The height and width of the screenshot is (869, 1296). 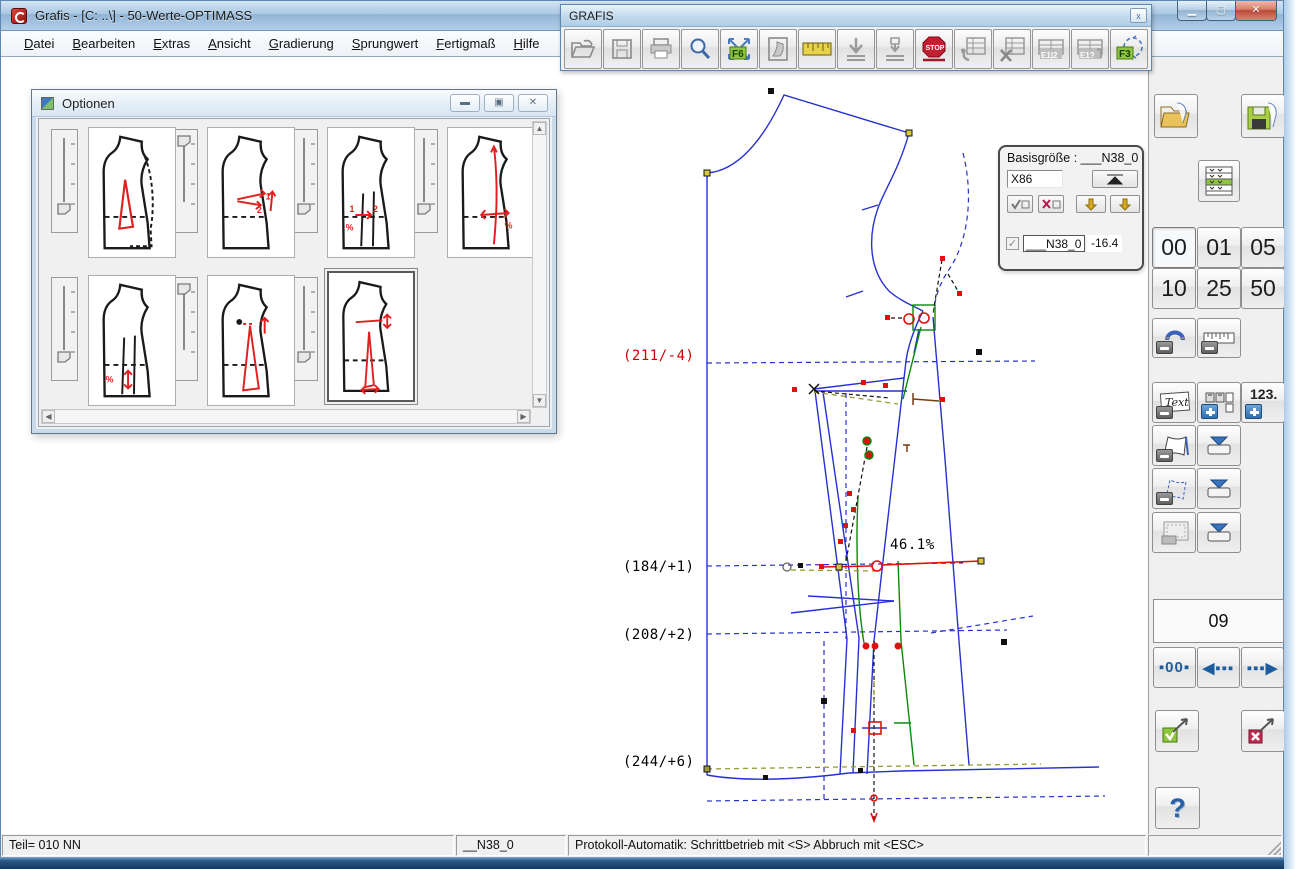 I want to click on grade-step-00-button: 00, so click(x=1174, y=247).